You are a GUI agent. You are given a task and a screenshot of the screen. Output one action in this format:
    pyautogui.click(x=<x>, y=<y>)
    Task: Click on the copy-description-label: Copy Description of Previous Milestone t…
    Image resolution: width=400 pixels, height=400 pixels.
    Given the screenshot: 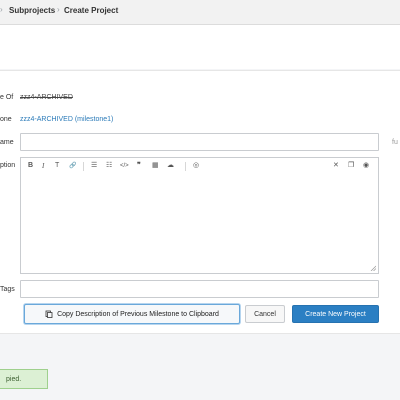 What is the action you would take?
    pyautogui.click(x=138, y=314)
    